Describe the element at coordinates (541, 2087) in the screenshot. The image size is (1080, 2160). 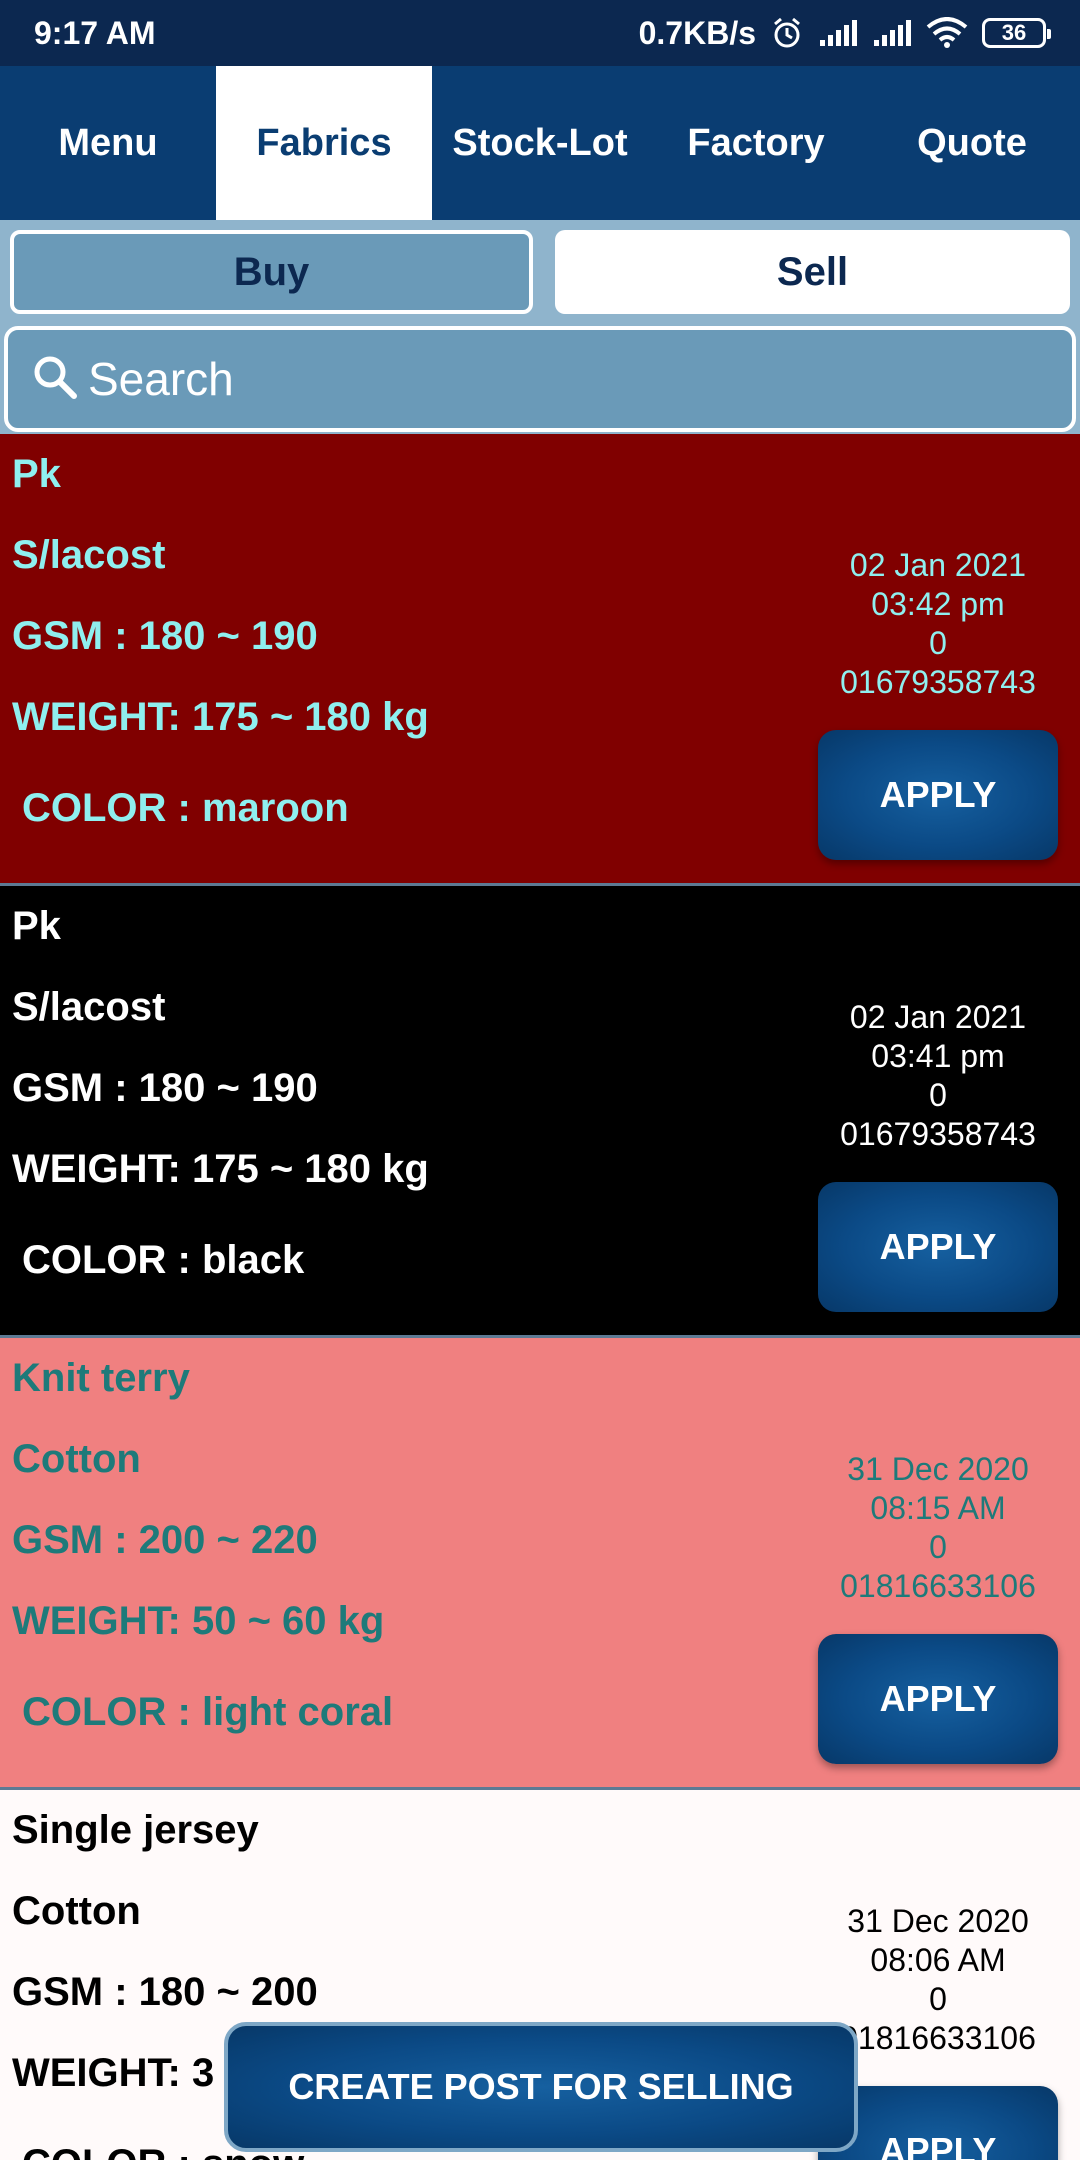
I see `create-post-button: CREATE POST FOR SELLING` at that location.